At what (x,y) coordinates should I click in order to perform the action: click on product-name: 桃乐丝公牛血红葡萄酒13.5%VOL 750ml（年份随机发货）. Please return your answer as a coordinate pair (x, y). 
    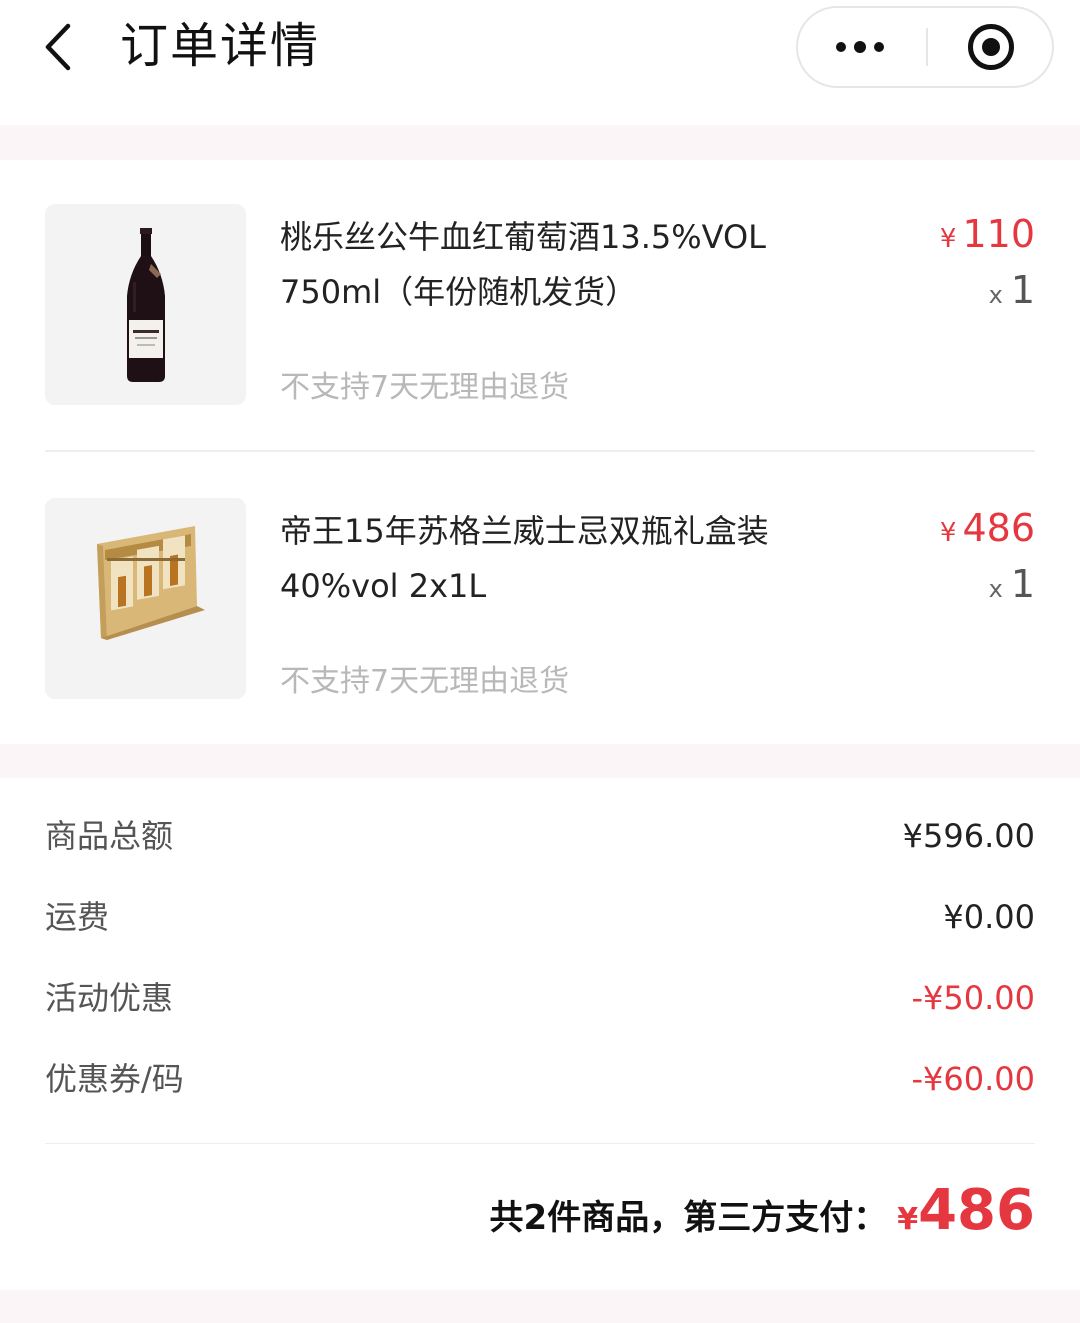
    Looking at the image, I should click on (530, 265).